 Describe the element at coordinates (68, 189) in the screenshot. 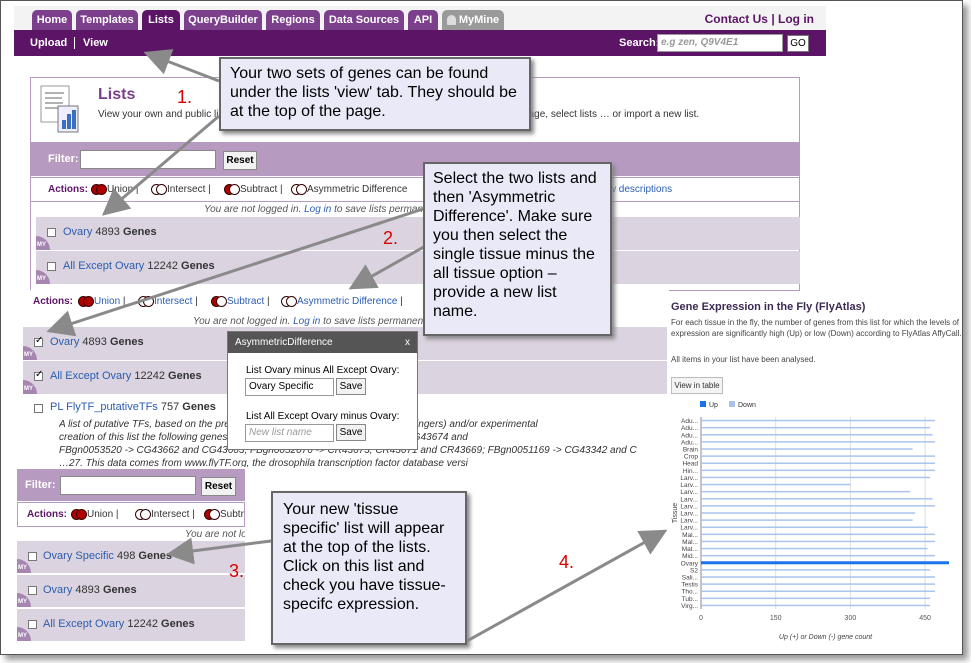

I see `actions-label: Actions:` at that location.